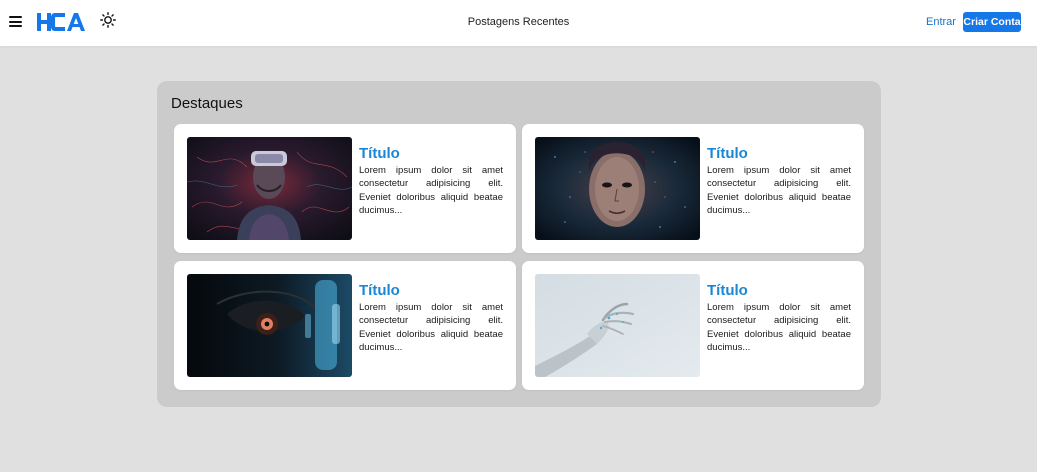  I want to click on top-navbar: Postagens Recentes Entrar Criar Conta, so click(518, 23).